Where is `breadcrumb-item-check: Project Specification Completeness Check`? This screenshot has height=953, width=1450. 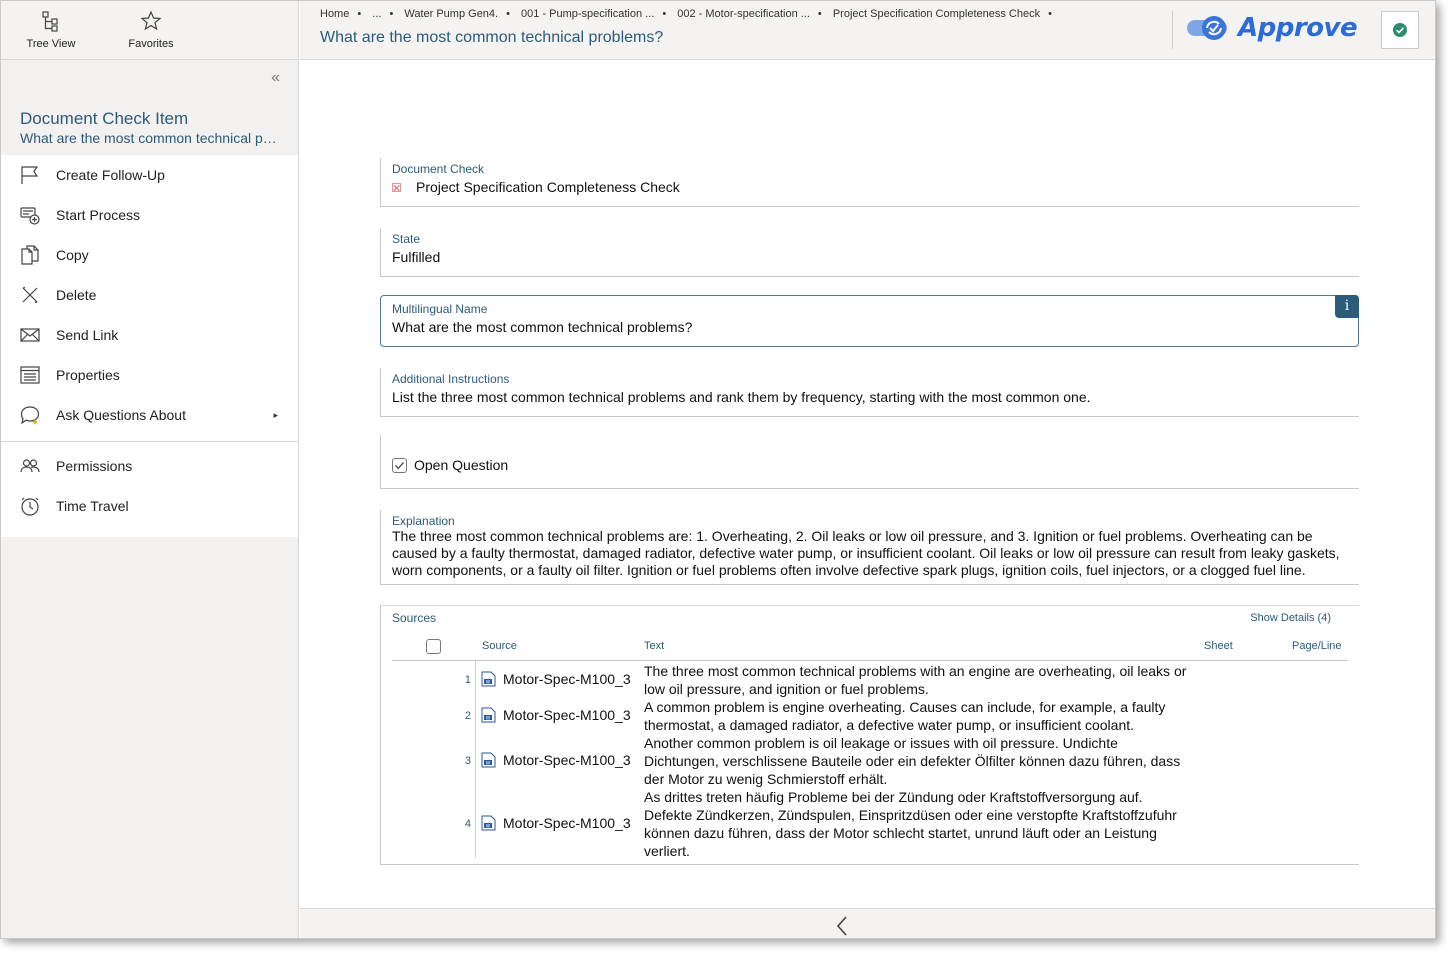
breadcrumb-item-check: Project Specification Completeness Check is located at coordinates (936, 14).